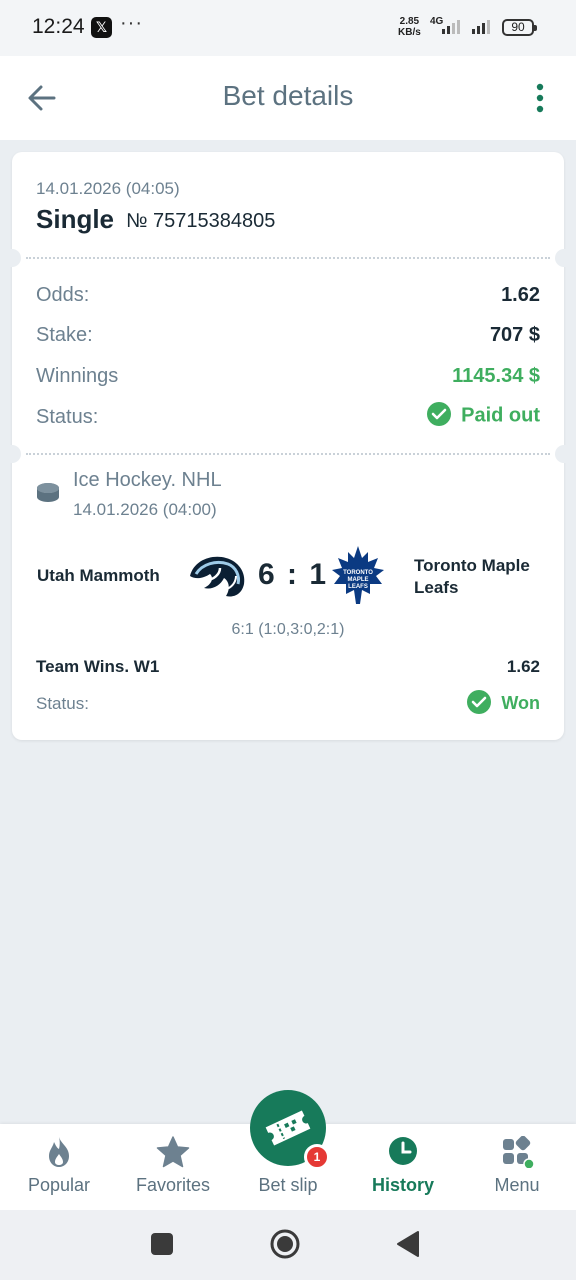 This screenshot has height=1280, width=576. Describe the element at coordinates (201, 221) in the screenshot. I see `bet-number: № 75715384805` at that location.